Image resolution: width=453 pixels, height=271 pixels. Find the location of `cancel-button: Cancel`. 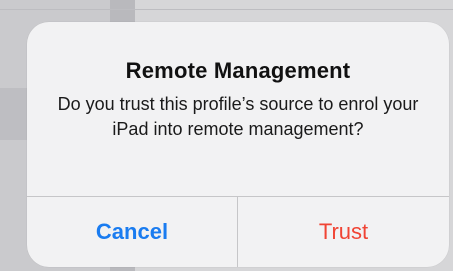

cancel-button: Cancel is located at coordinates (132, 232).